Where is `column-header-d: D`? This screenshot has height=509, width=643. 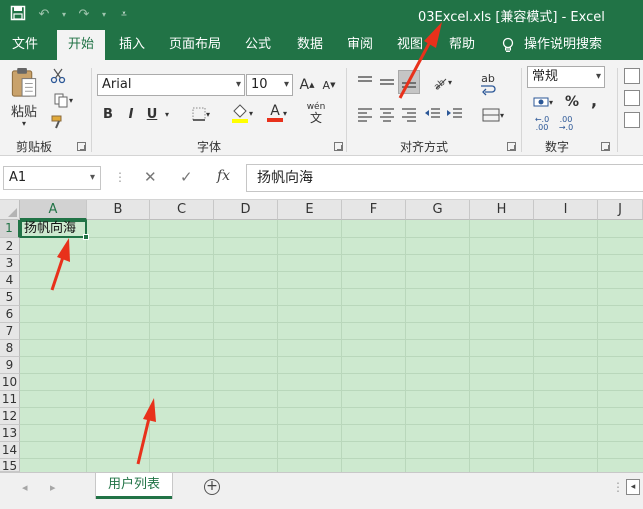 column-header-d: D is located at coordinates (246, 210).